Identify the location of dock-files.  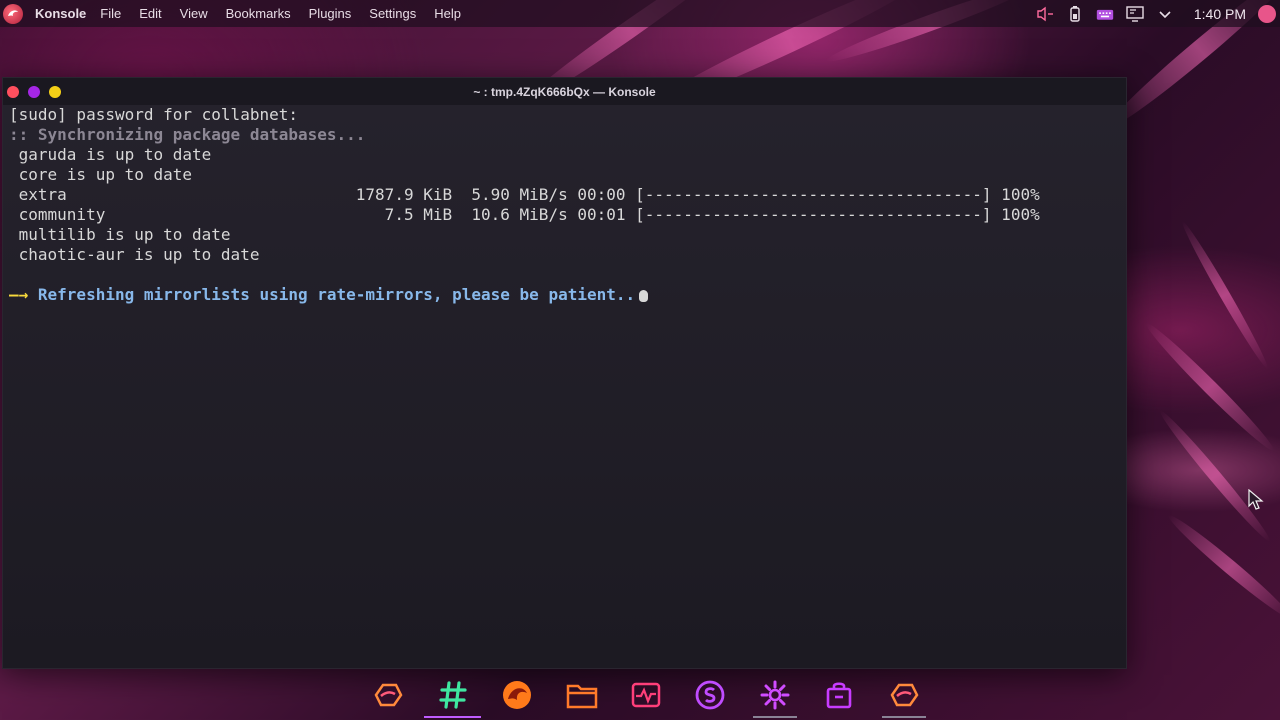
(581, 695).